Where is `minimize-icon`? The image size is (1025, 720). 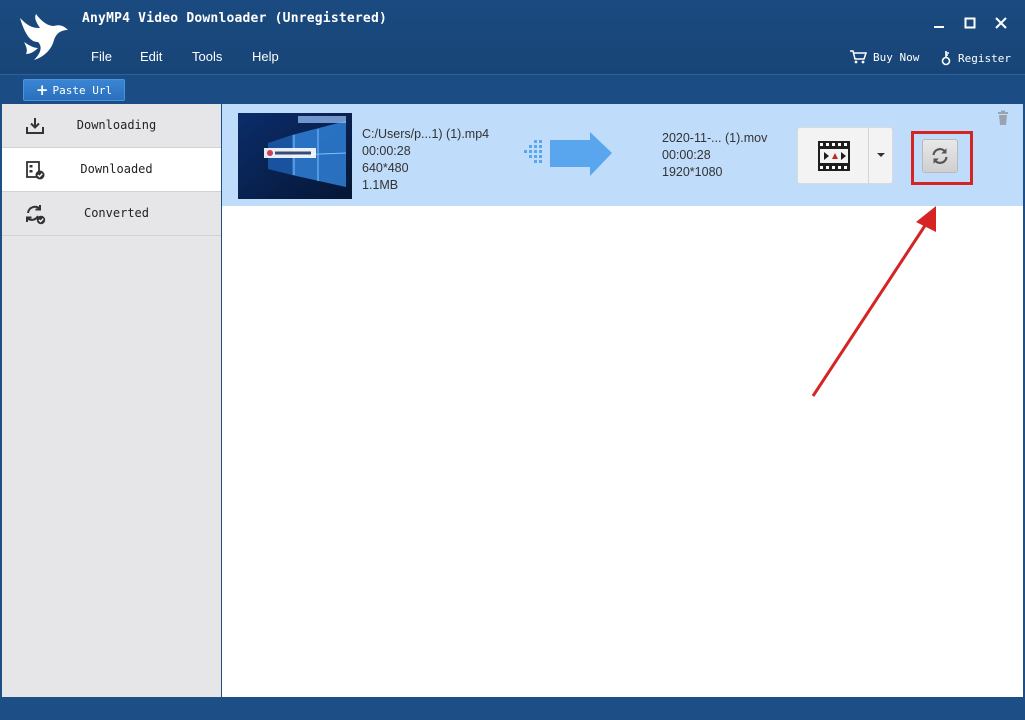
minimize-icon is located at coordinates (939, 27).